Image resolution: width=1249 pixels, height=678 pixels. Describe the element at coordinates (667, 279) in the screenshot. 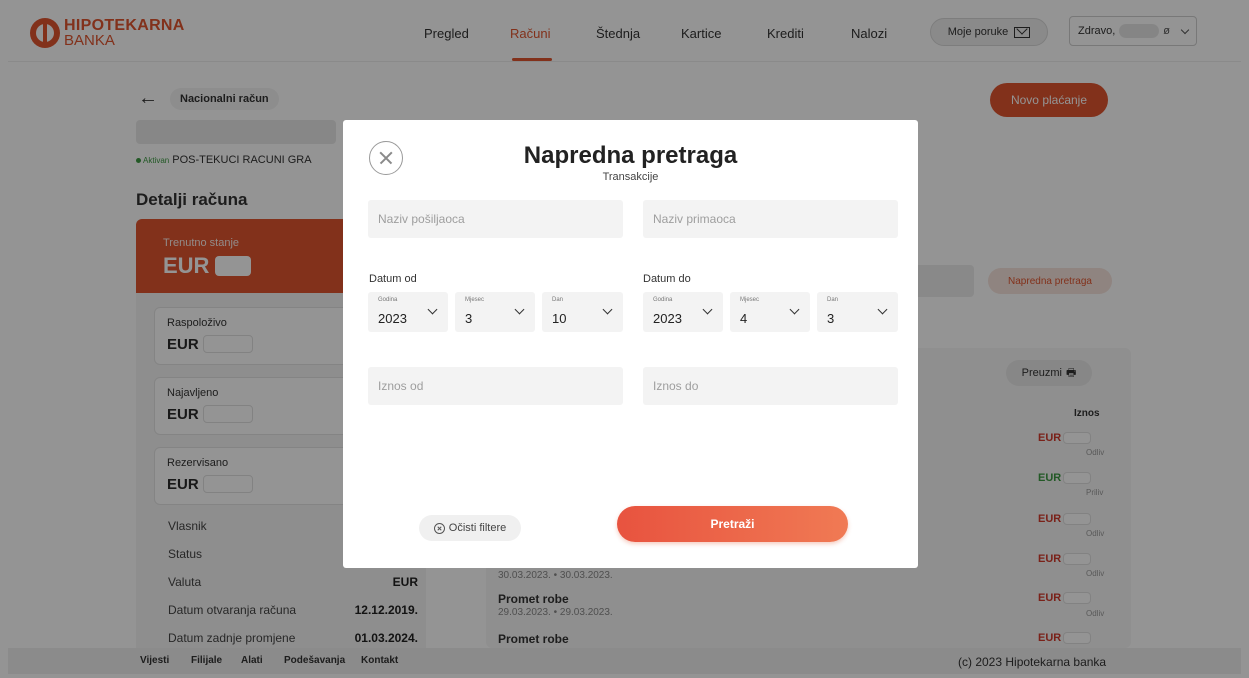

I see `date-to-label: Datum do` at that location.